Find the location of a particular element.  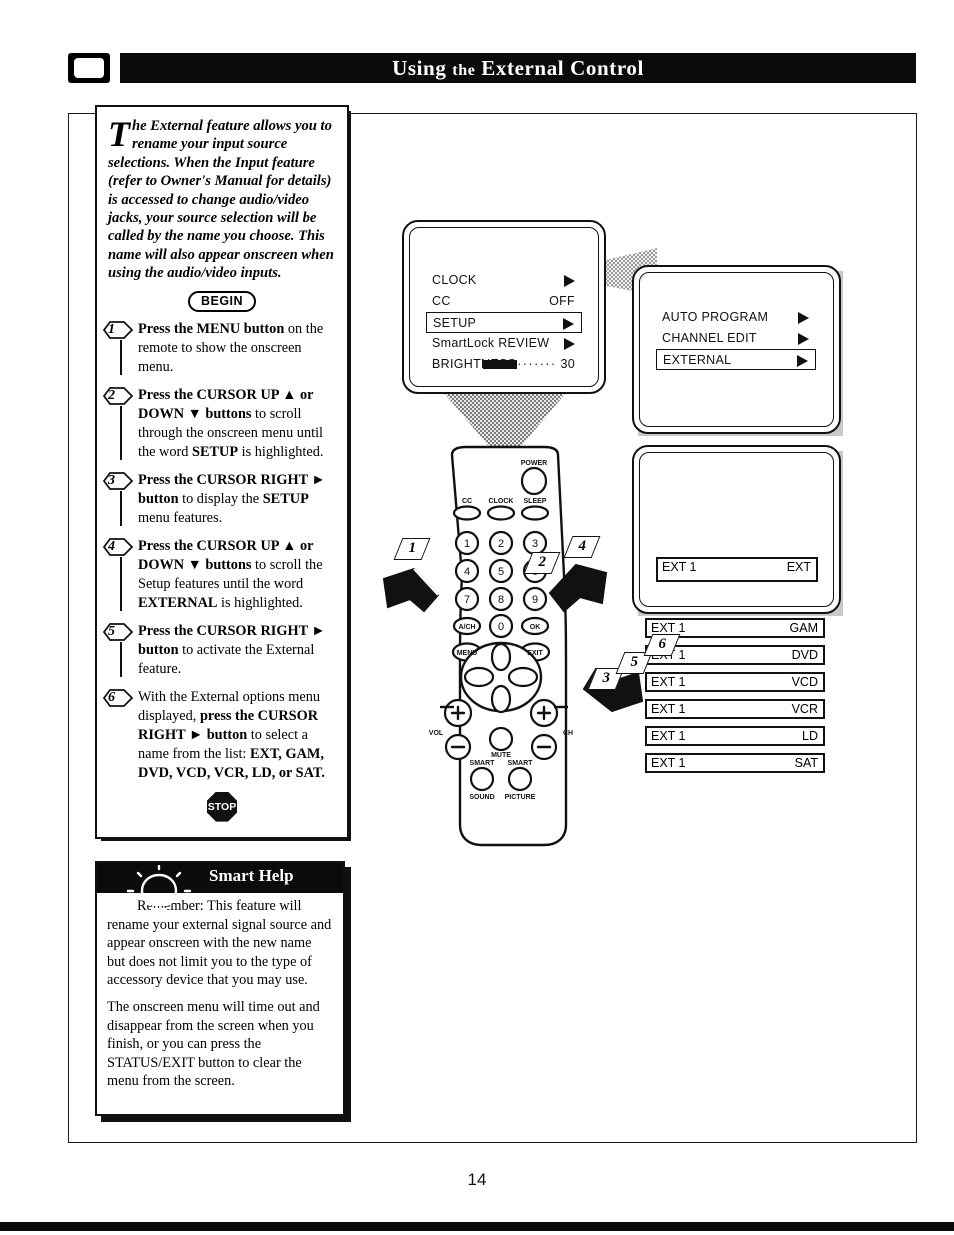

external-name-bar: EXT 1 EXT is located at coordinates (737, 569).